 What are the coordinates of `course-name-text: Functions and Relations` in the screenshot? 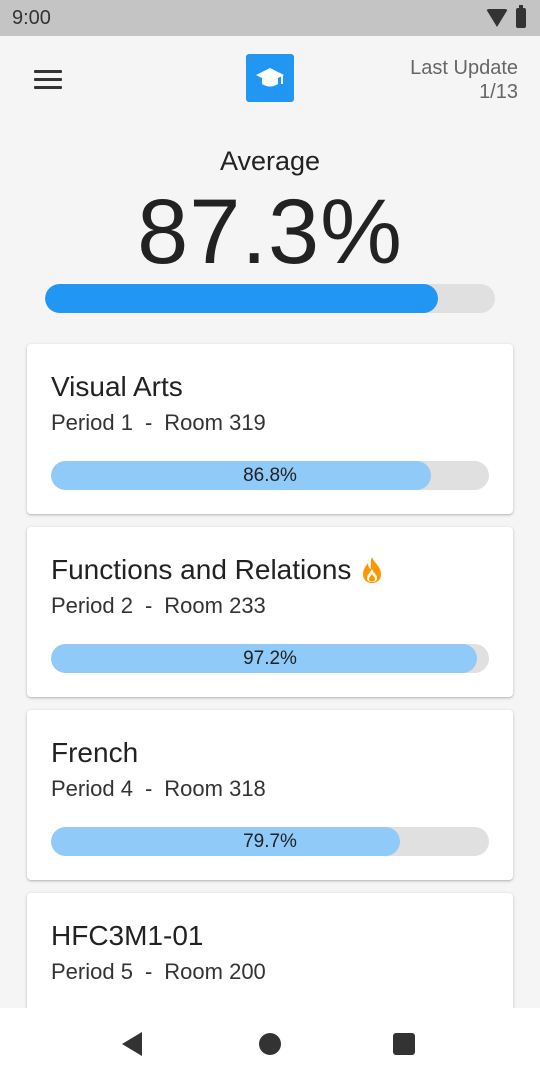 It's located at (201, 569).